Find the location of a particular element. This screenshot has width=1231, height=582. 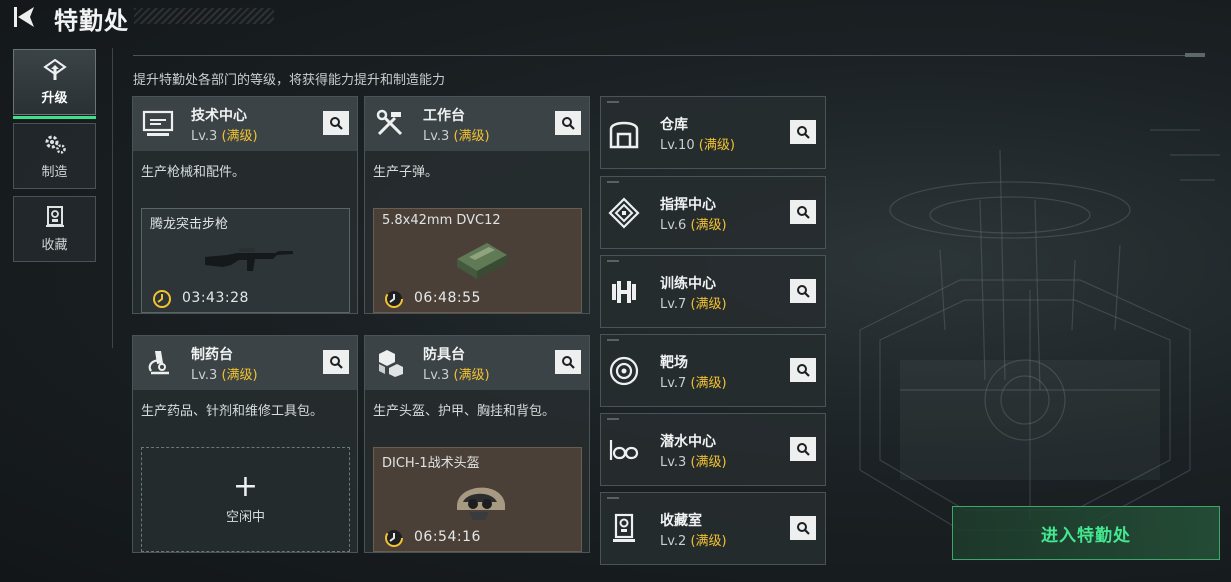

production-timer: 06:48:55 is located at coordinates (447, 298).